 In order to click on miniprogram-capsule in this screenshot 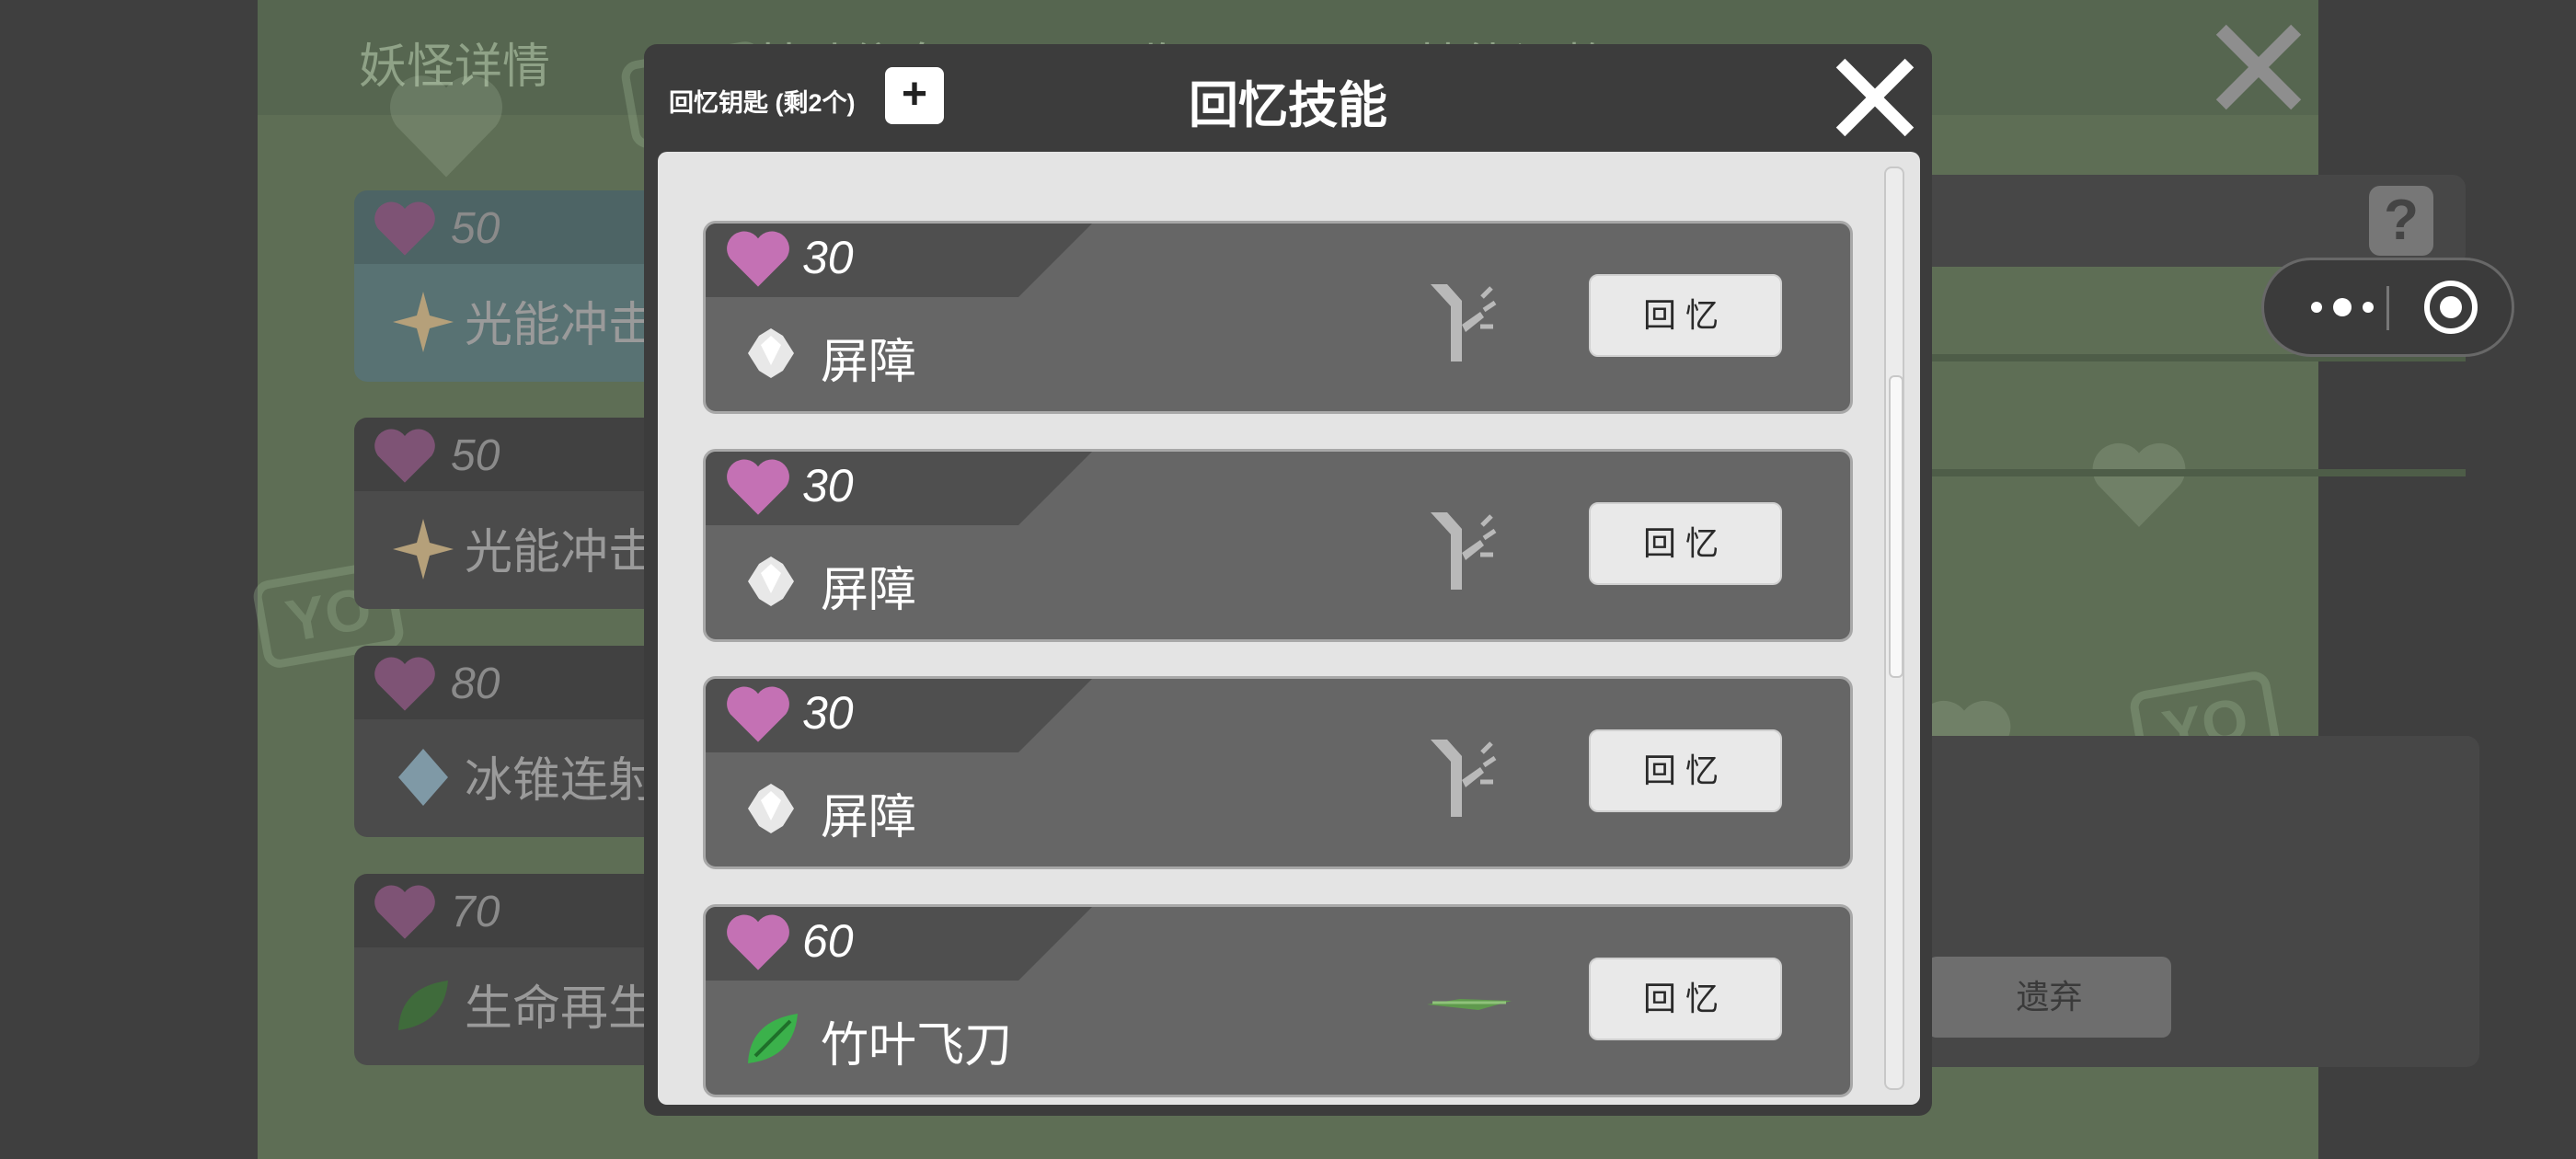, I will do `click(2387, 307)`.